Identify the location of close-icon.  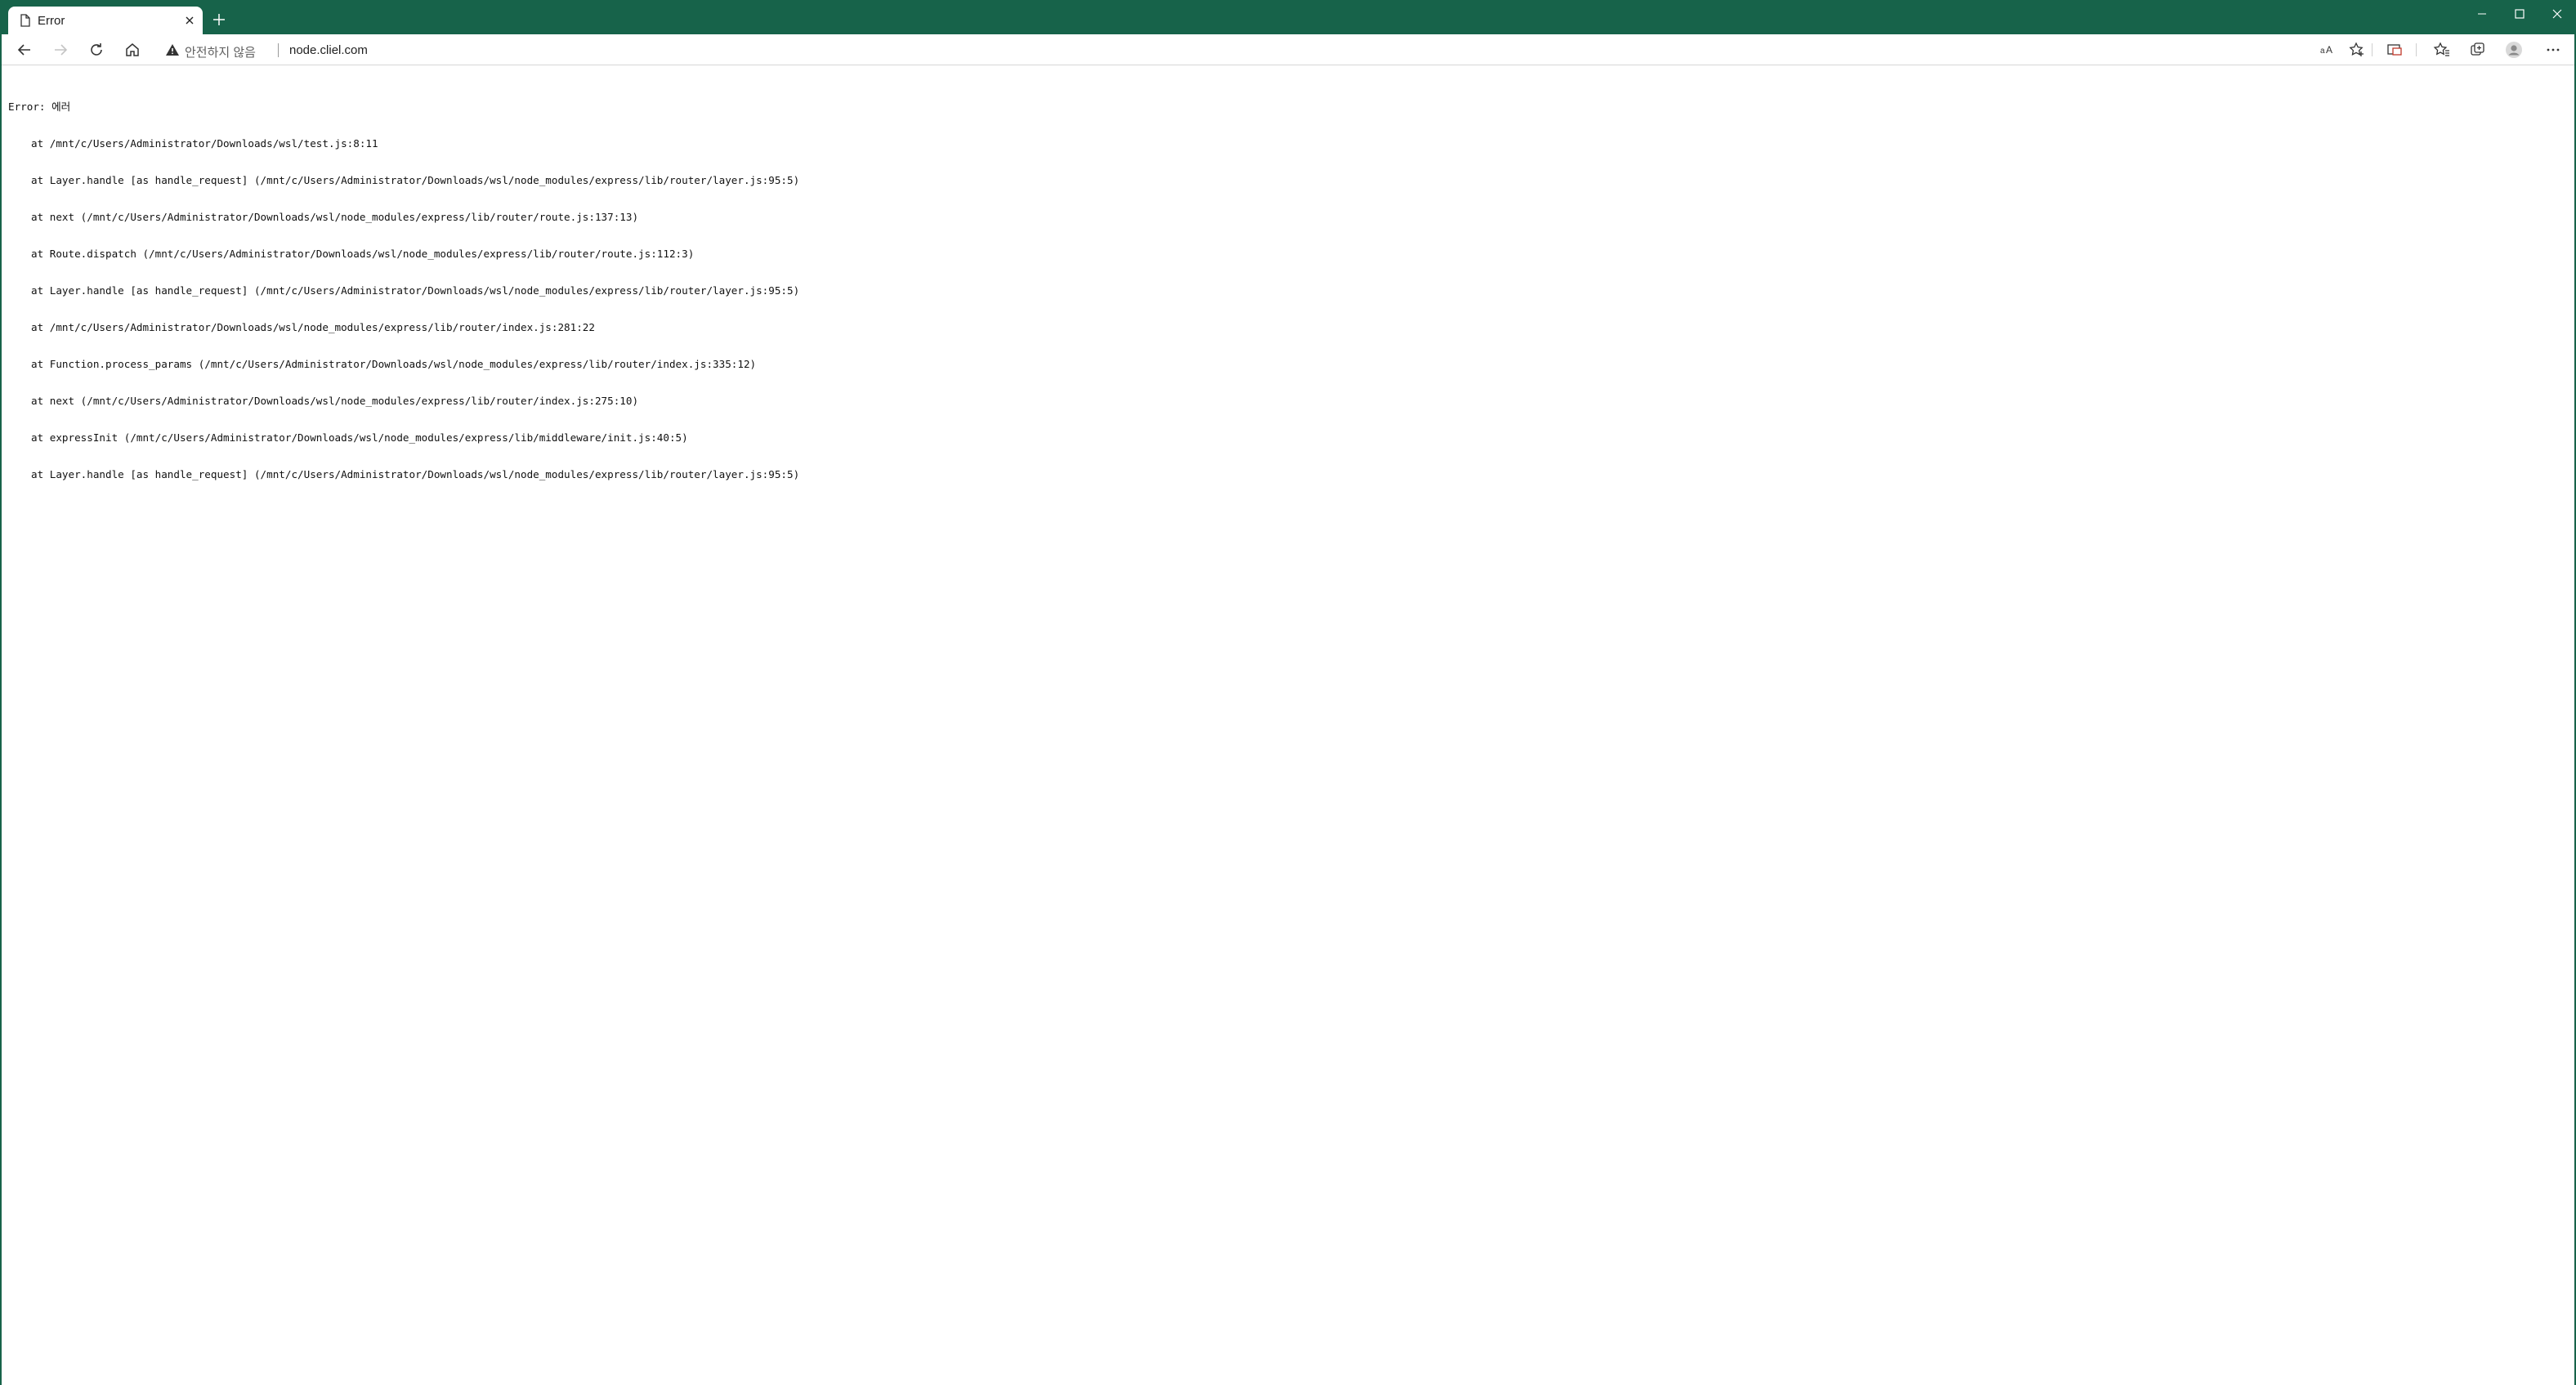
(189, 20).